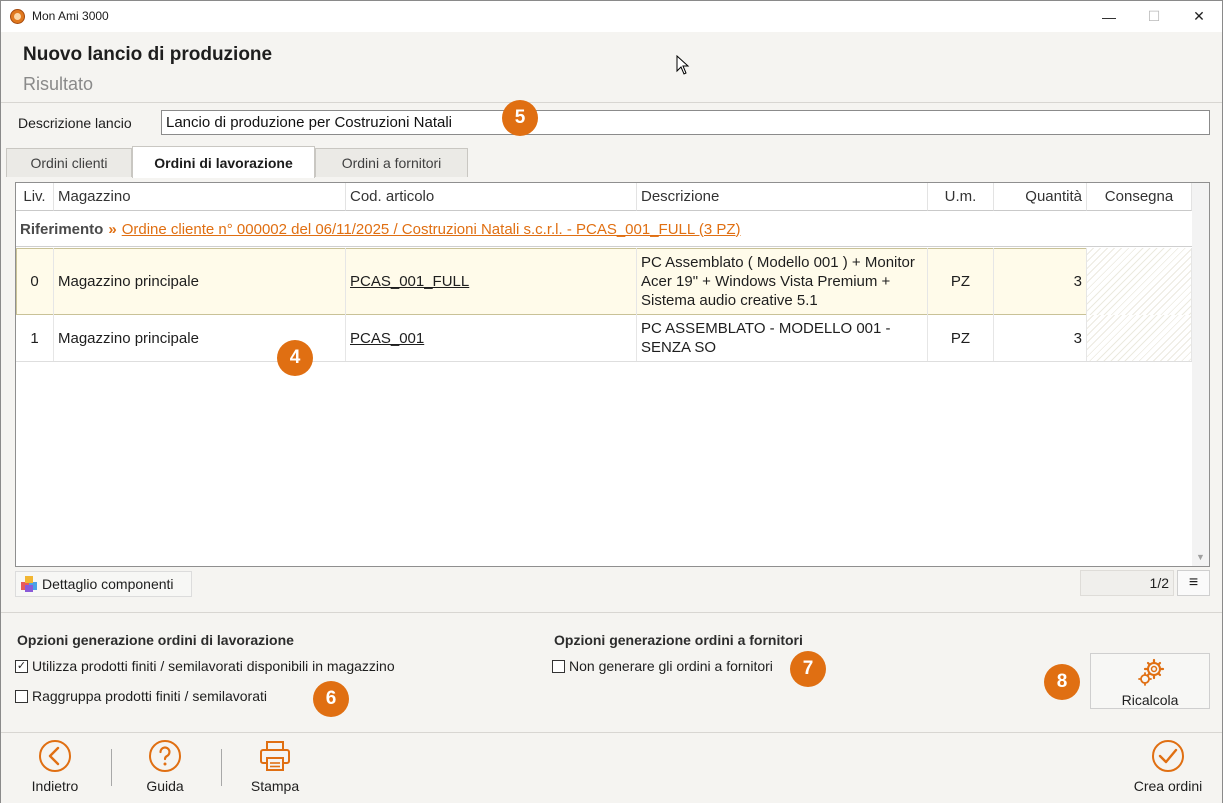  I want to click on supplier-options-title: Opzioni generazione ordini a fornitori, so click(678, 640).